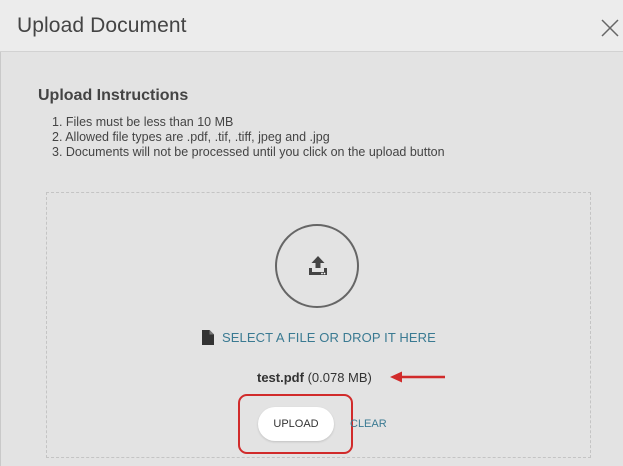 The height and width of the screenshot is (466, 623). I want to click on instructions-title: Upload Instructions, so click(113, 95).